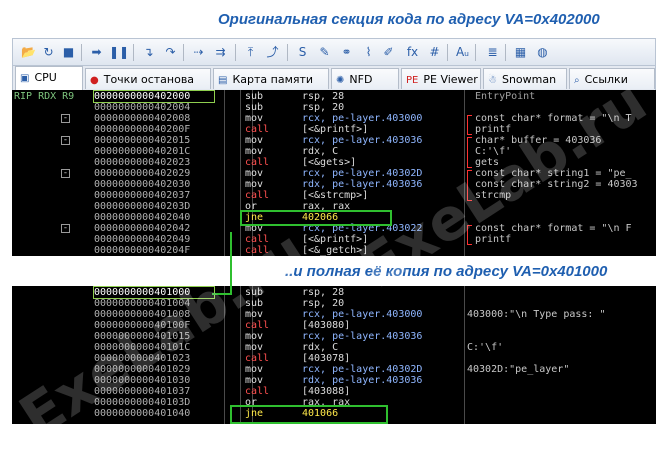 This screenshot has height=451, width=665. I want to click on operands: rsp, 28, so click(323, 292).